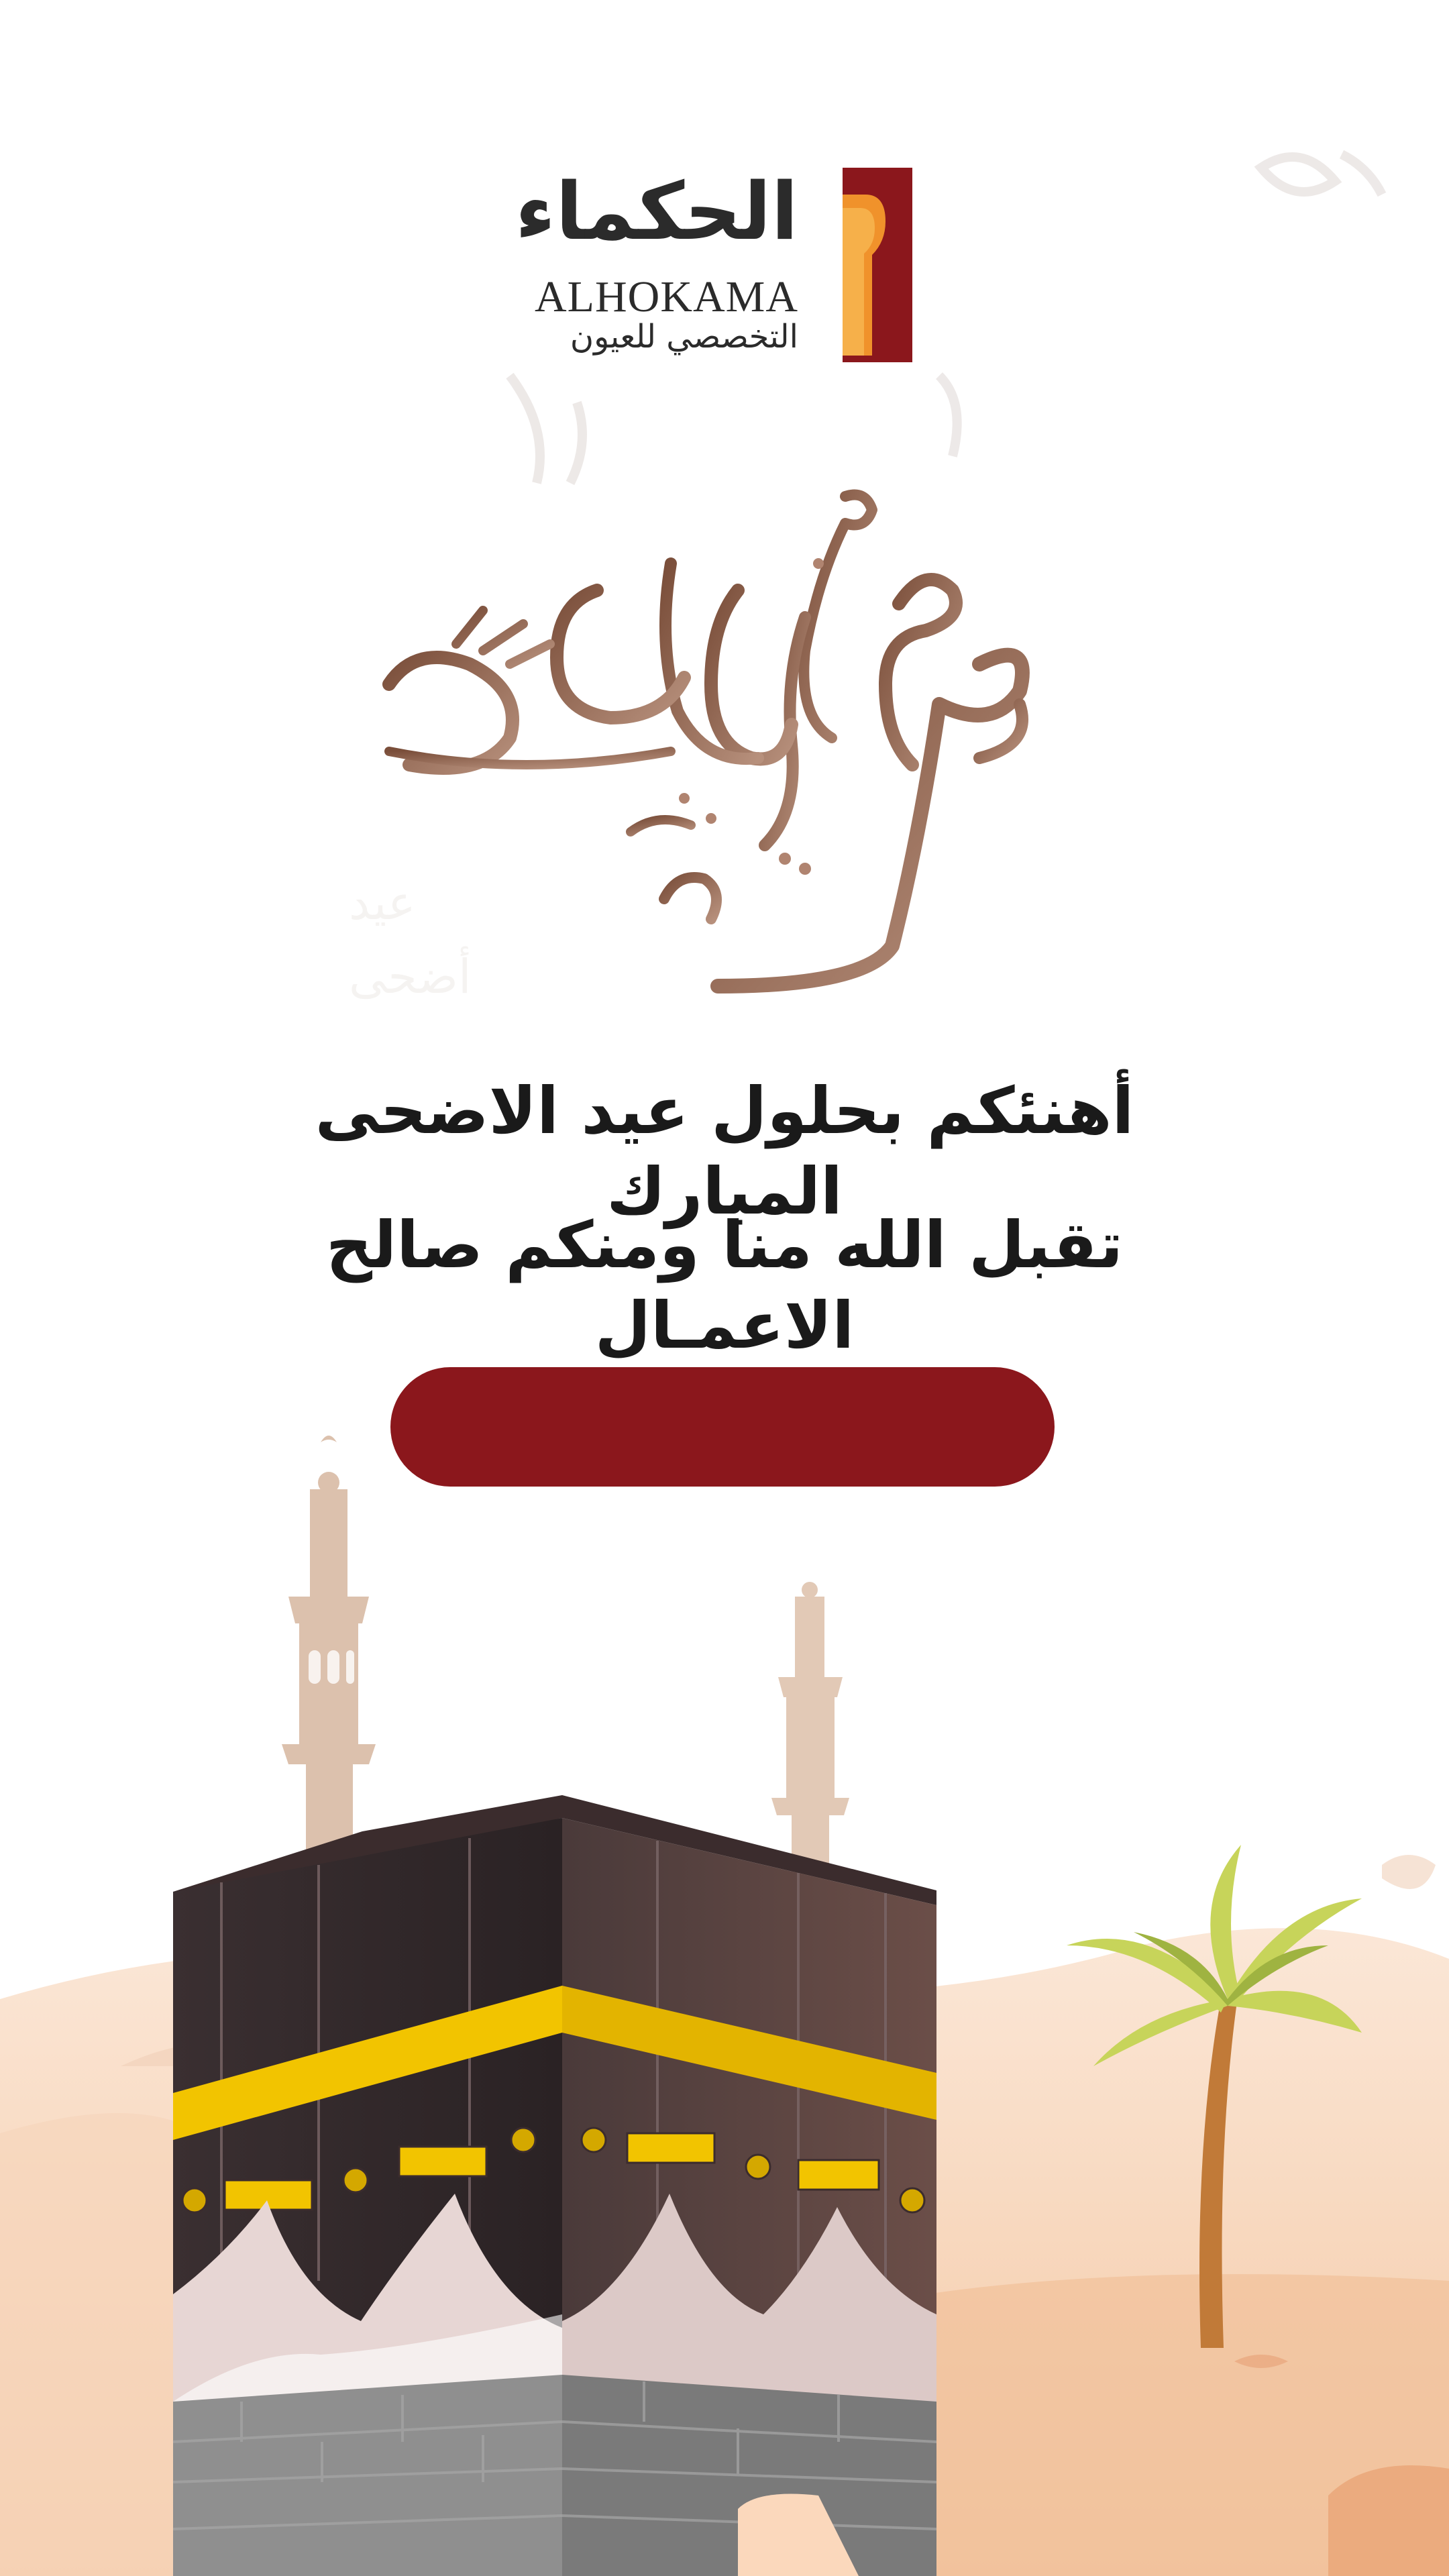 The width and height of the screenshot is (1449, 2576). What do you see at coordinates (656, 211) in the screenshot?
I see `logo-arabic-name: الحكماء` at bounding box center [656, 211].